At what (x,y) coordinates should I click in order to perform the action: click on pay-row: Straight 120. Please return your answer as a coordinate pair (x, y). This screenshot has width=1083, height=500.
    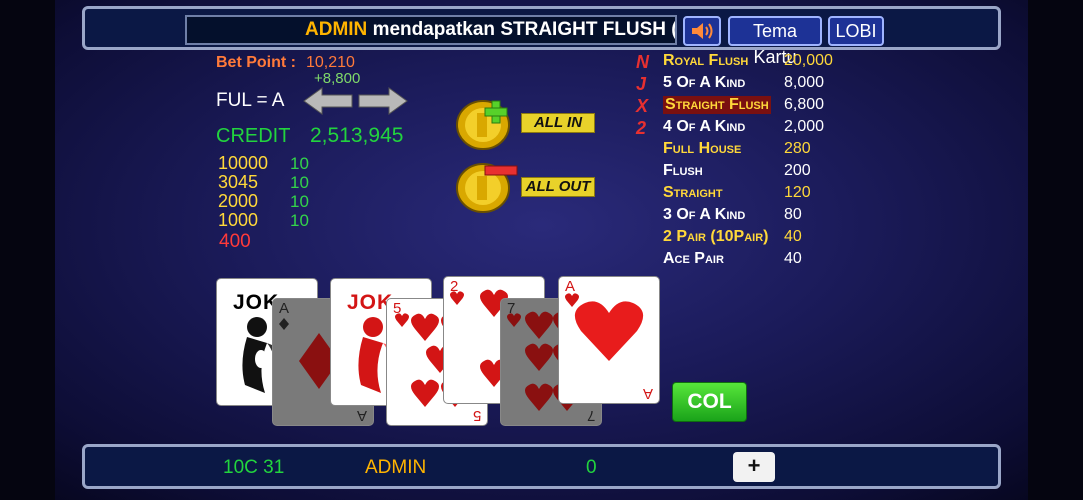
    Looking at the image, I should click on (746, 195).